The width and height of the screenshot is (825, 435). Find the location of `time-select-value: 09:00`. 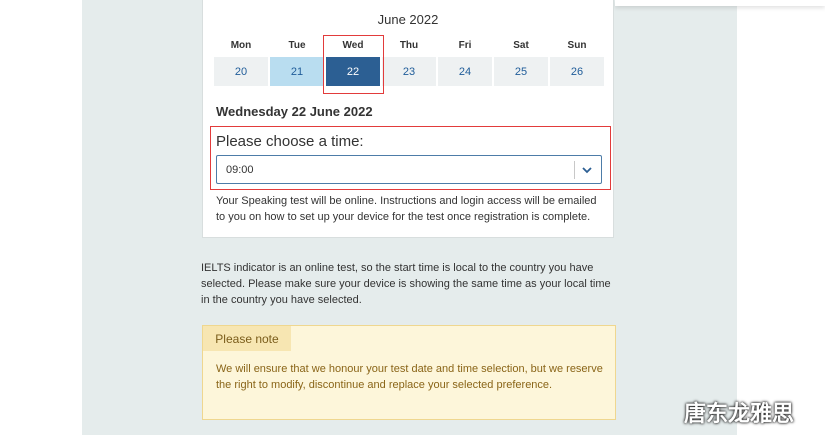

time-select-value: 09:00 is located at coordinates (240, 170).